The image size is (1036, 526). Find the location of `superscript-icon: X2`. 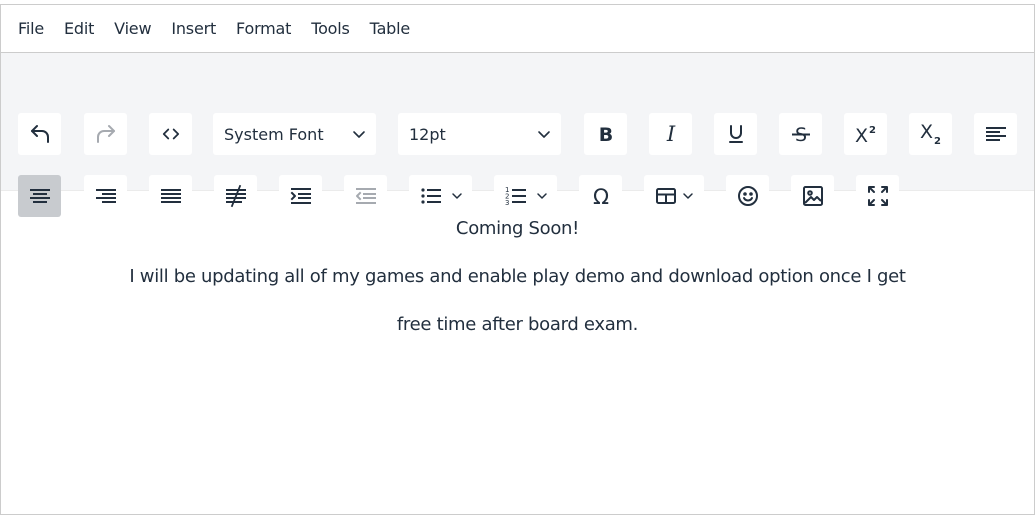

superscript-icon: X2 is located at coordinates (865, 135).